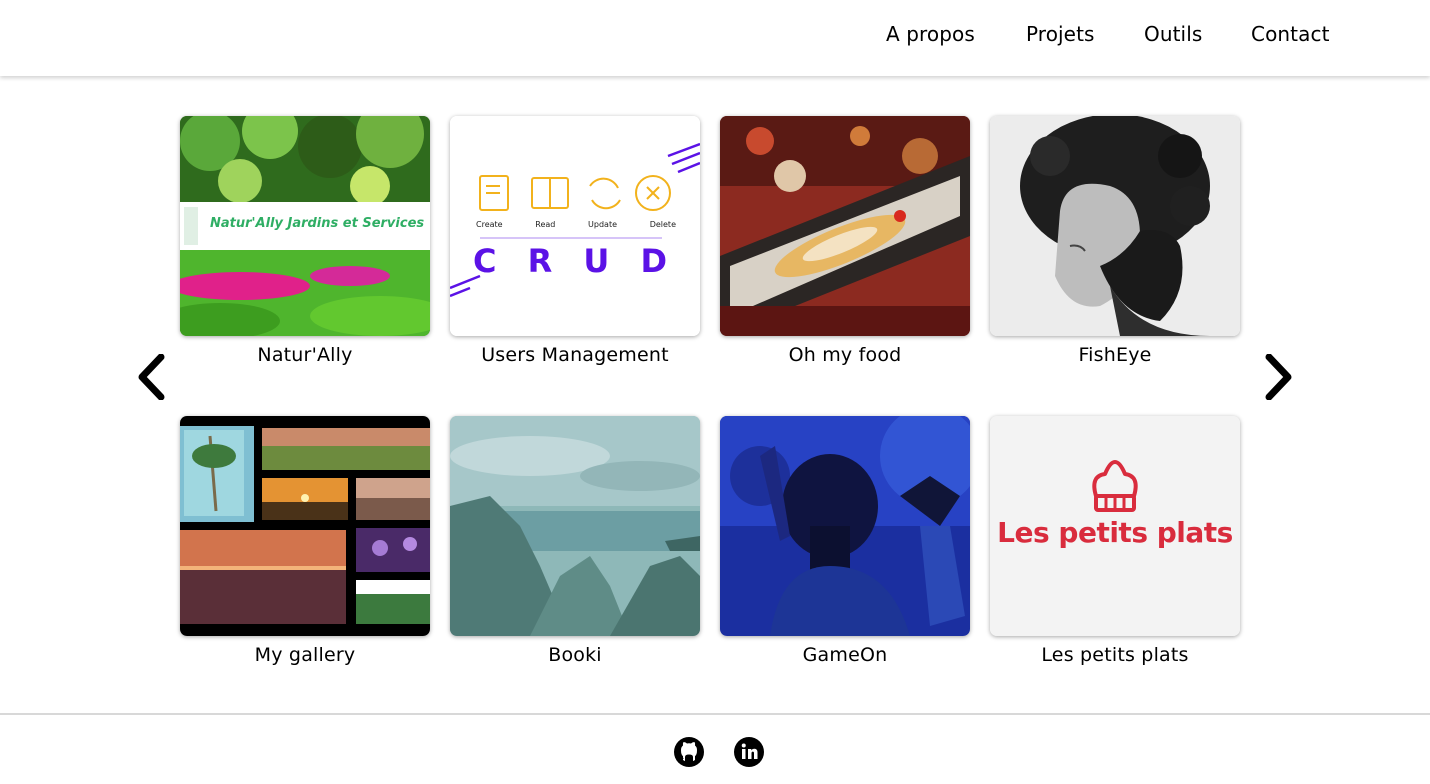 The width and height of the screenshot is (1430, 784). I want to click on crud-read-label: Read, so click(545, 224).